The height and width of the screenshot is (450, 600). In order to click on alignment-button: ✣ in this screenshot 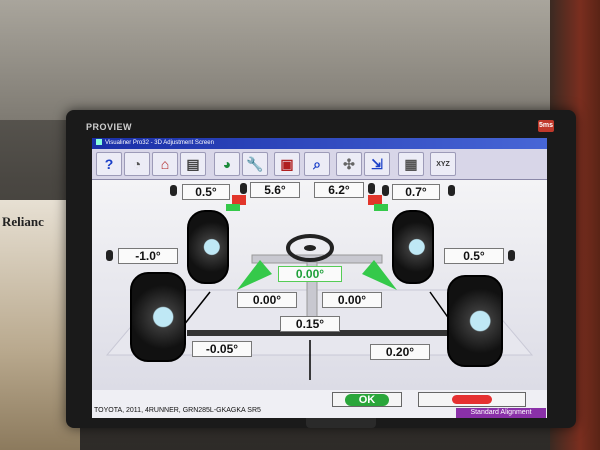, I will do `click(349, 164)`.